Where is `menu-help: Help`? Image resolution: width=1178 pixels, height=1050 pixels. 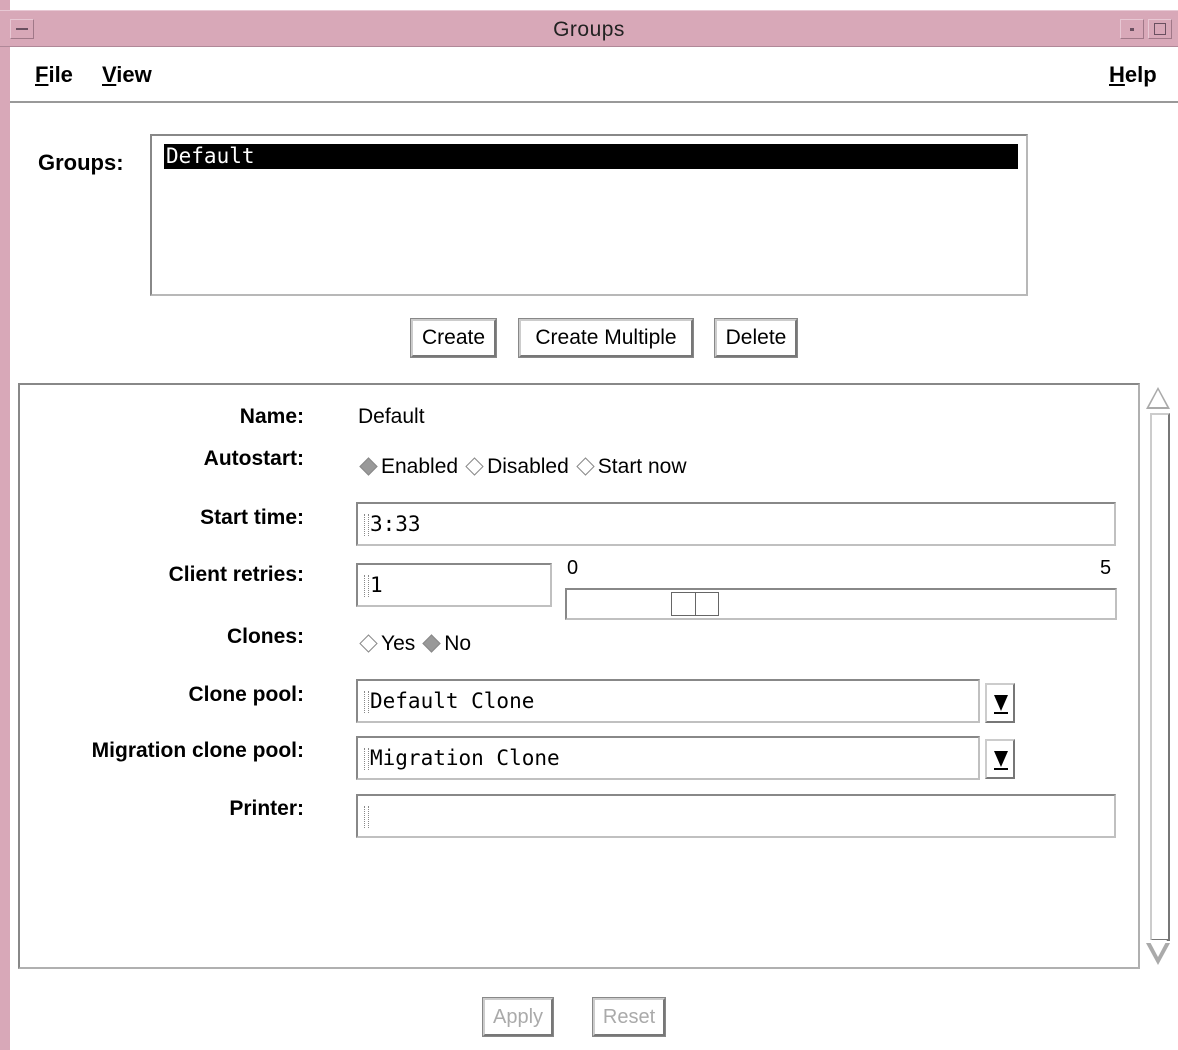 menu-help: Help is located at coordinates (1133, 75).